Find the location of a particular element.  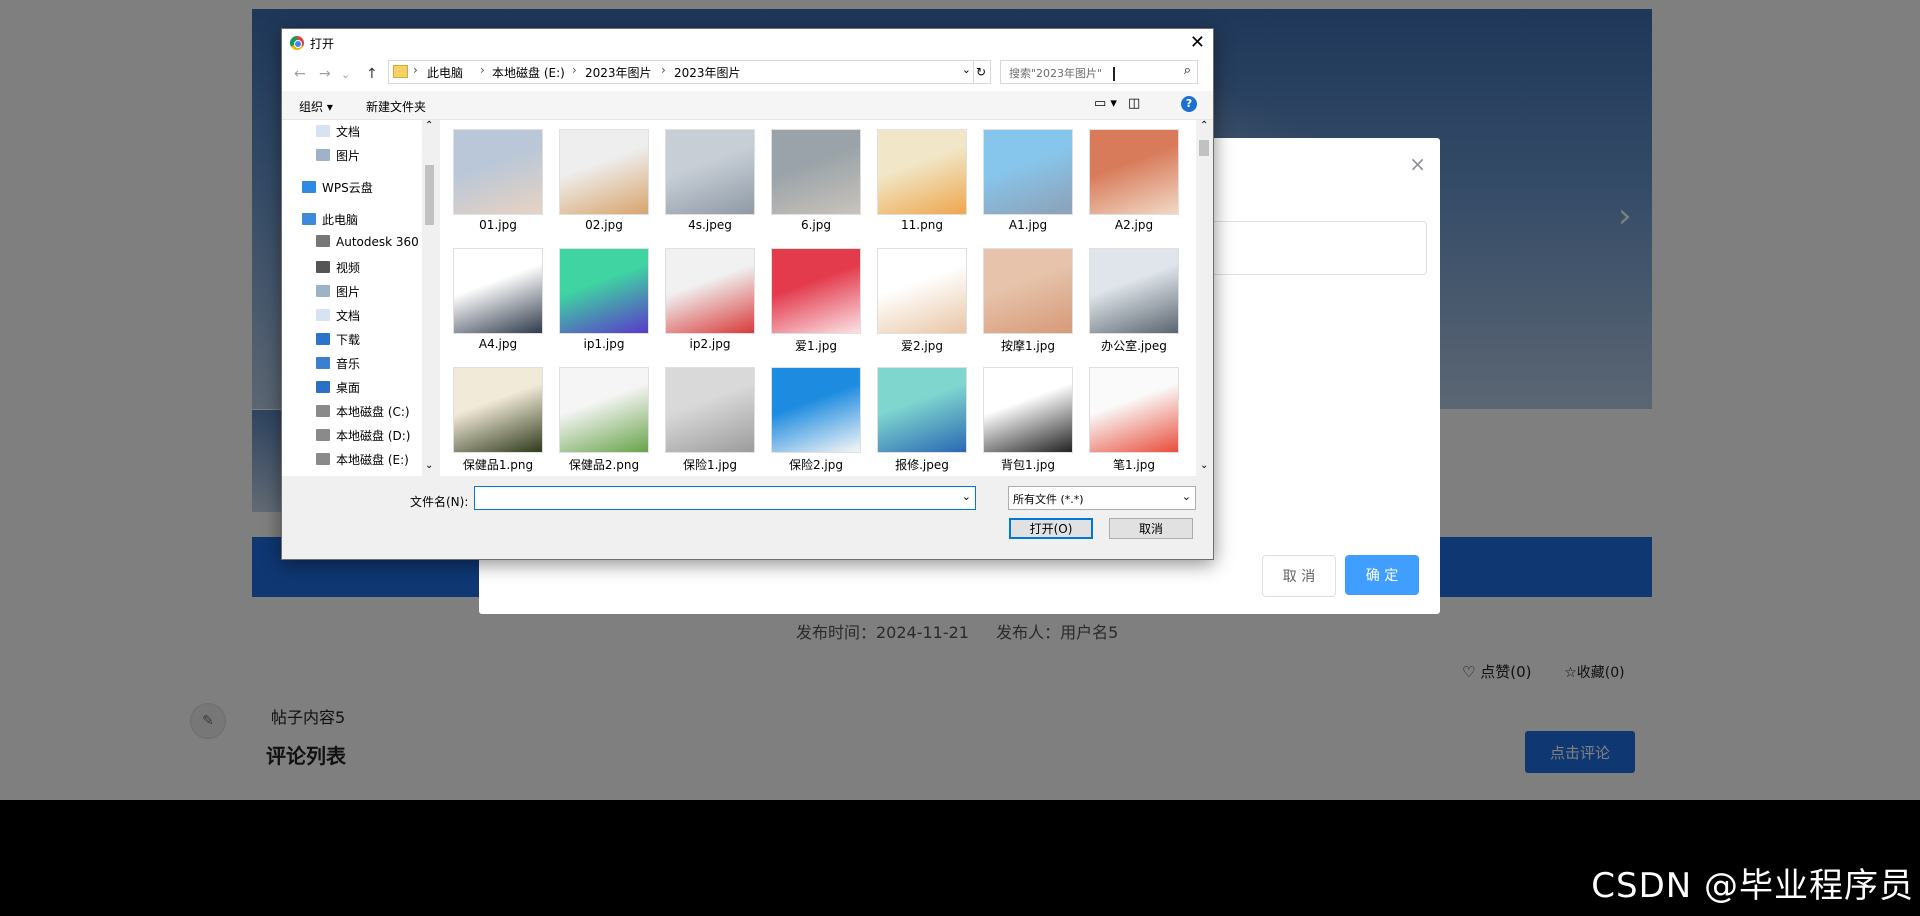

filename-dropdown-icon: ⌄ is located at coordinates (966, 496).